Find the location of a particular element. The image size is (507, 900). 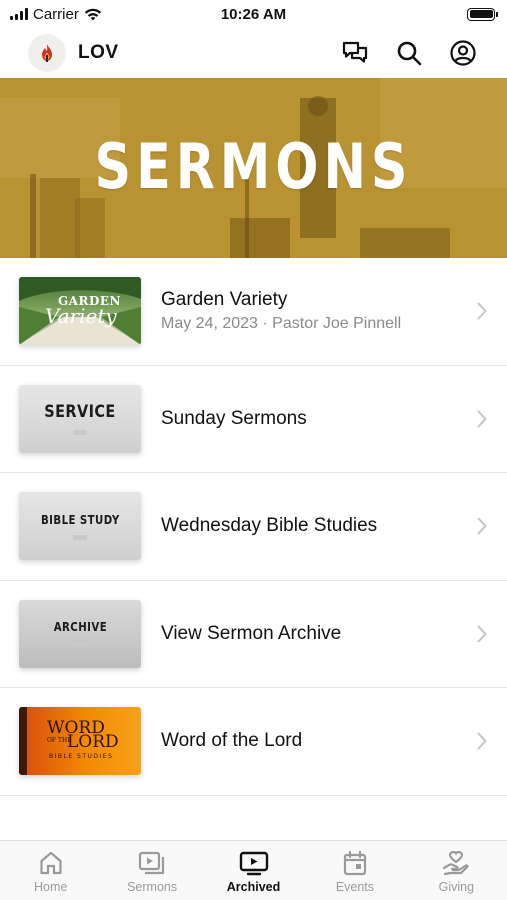

calendar-icon is located at coordinates (355, 863).